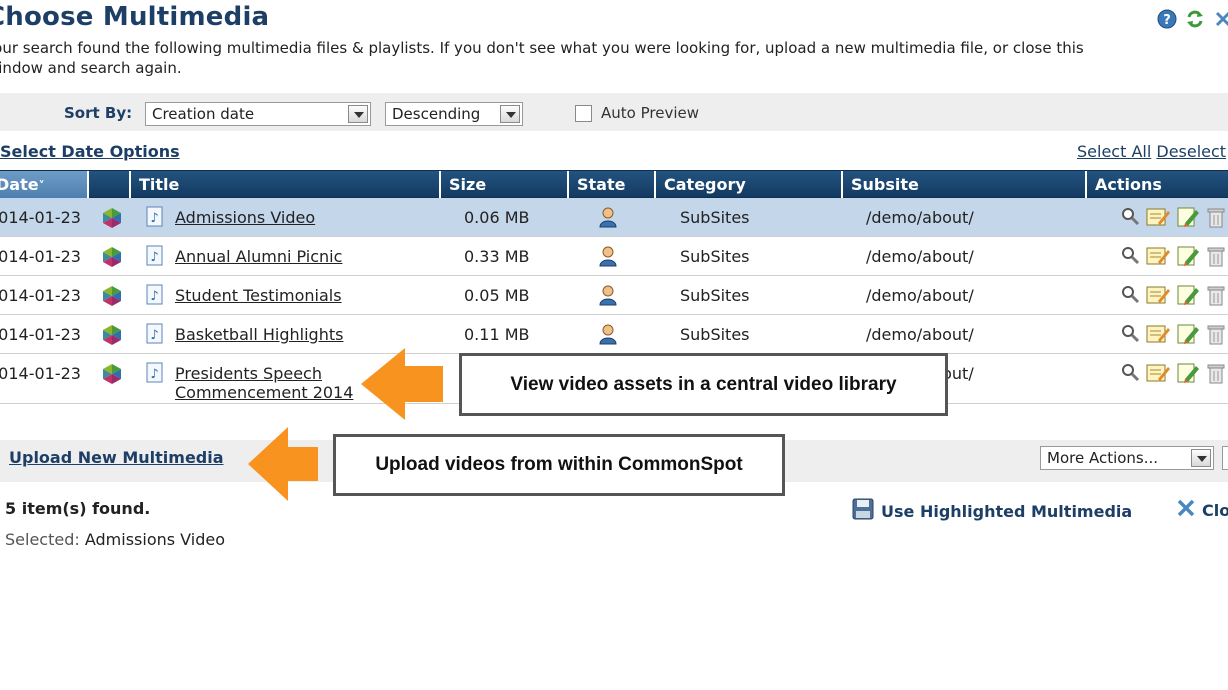  What do you see at coordinates (1195, 19) in the screenshot?
I see `refresh-icon` at bounding box center [1195, 19].